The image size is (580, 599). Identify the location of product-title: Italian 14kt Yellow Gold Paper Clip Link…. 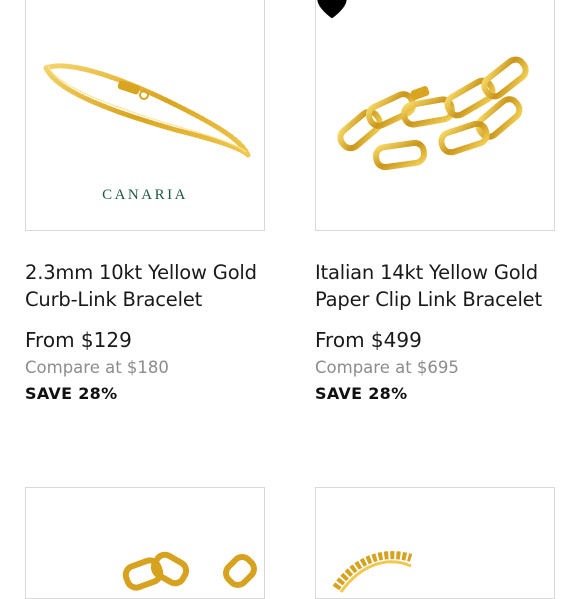
(435, 286).